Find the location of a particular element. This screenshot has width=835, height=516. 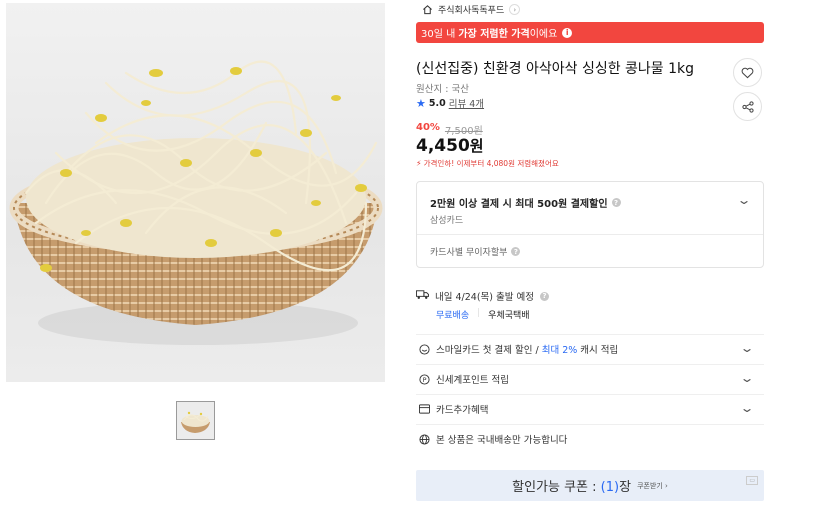

benefit-row-shipping-region: 본 상품은 국내배송만 가능합니다 is located at coordinates (590, 438).